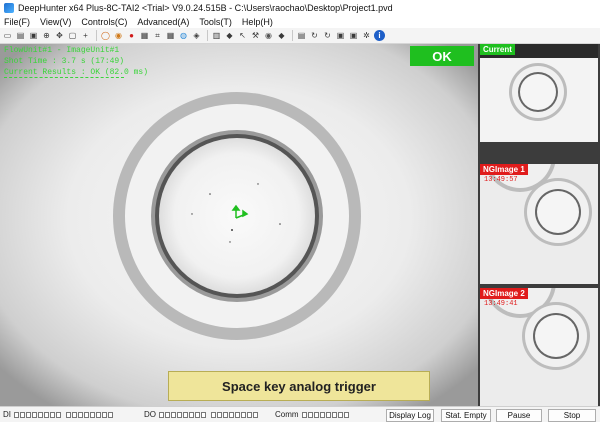 This screenshot has height=422, width=600. I want to click on pause-icon: ◉, so click(118, 35).